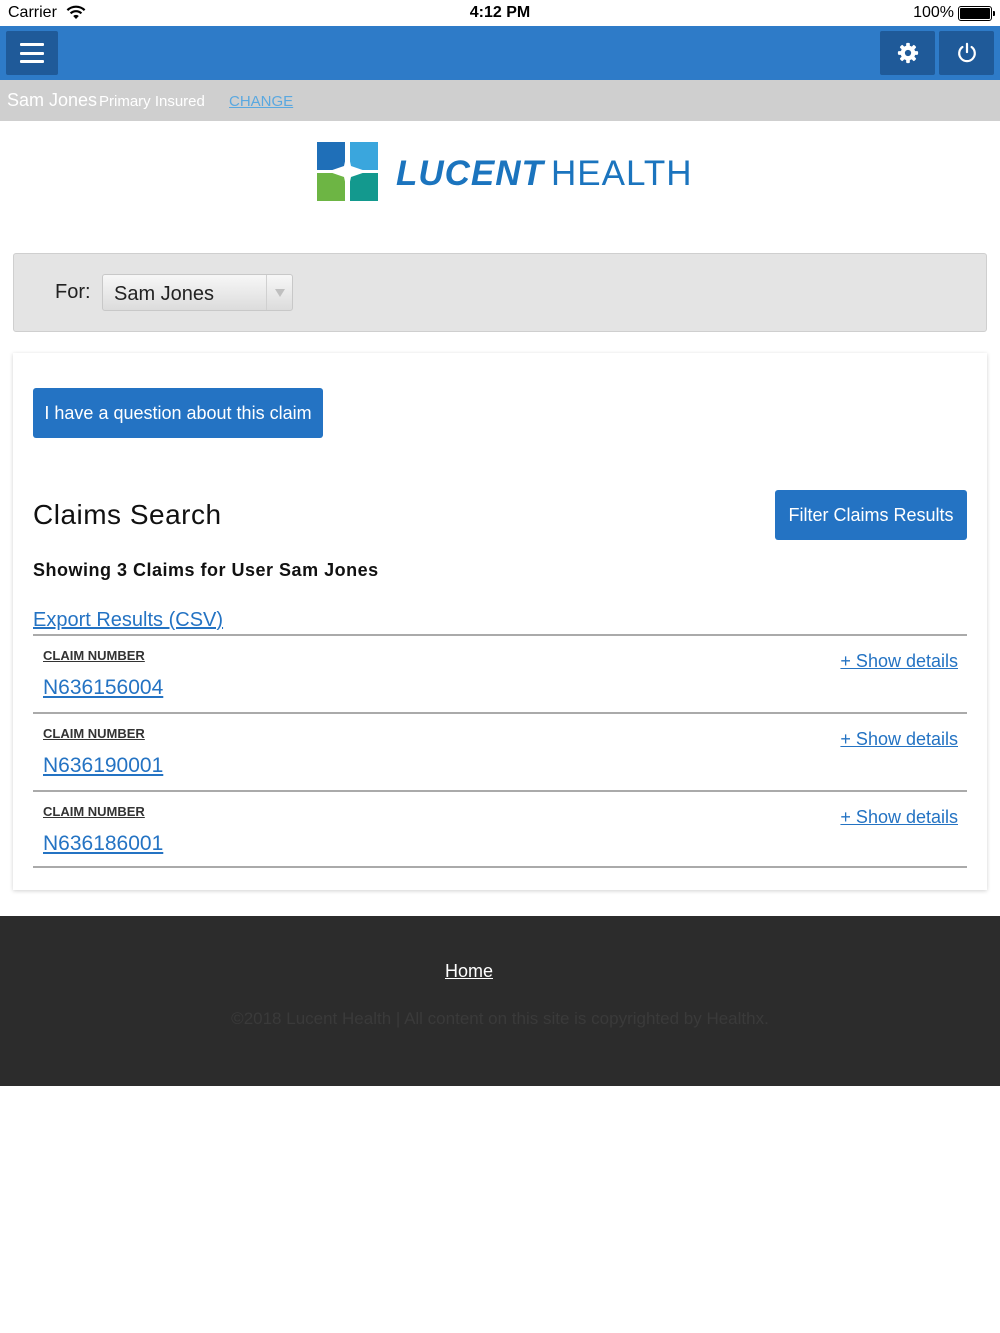  I want to click on change-member-link: CHANGE, so click(261, 101).